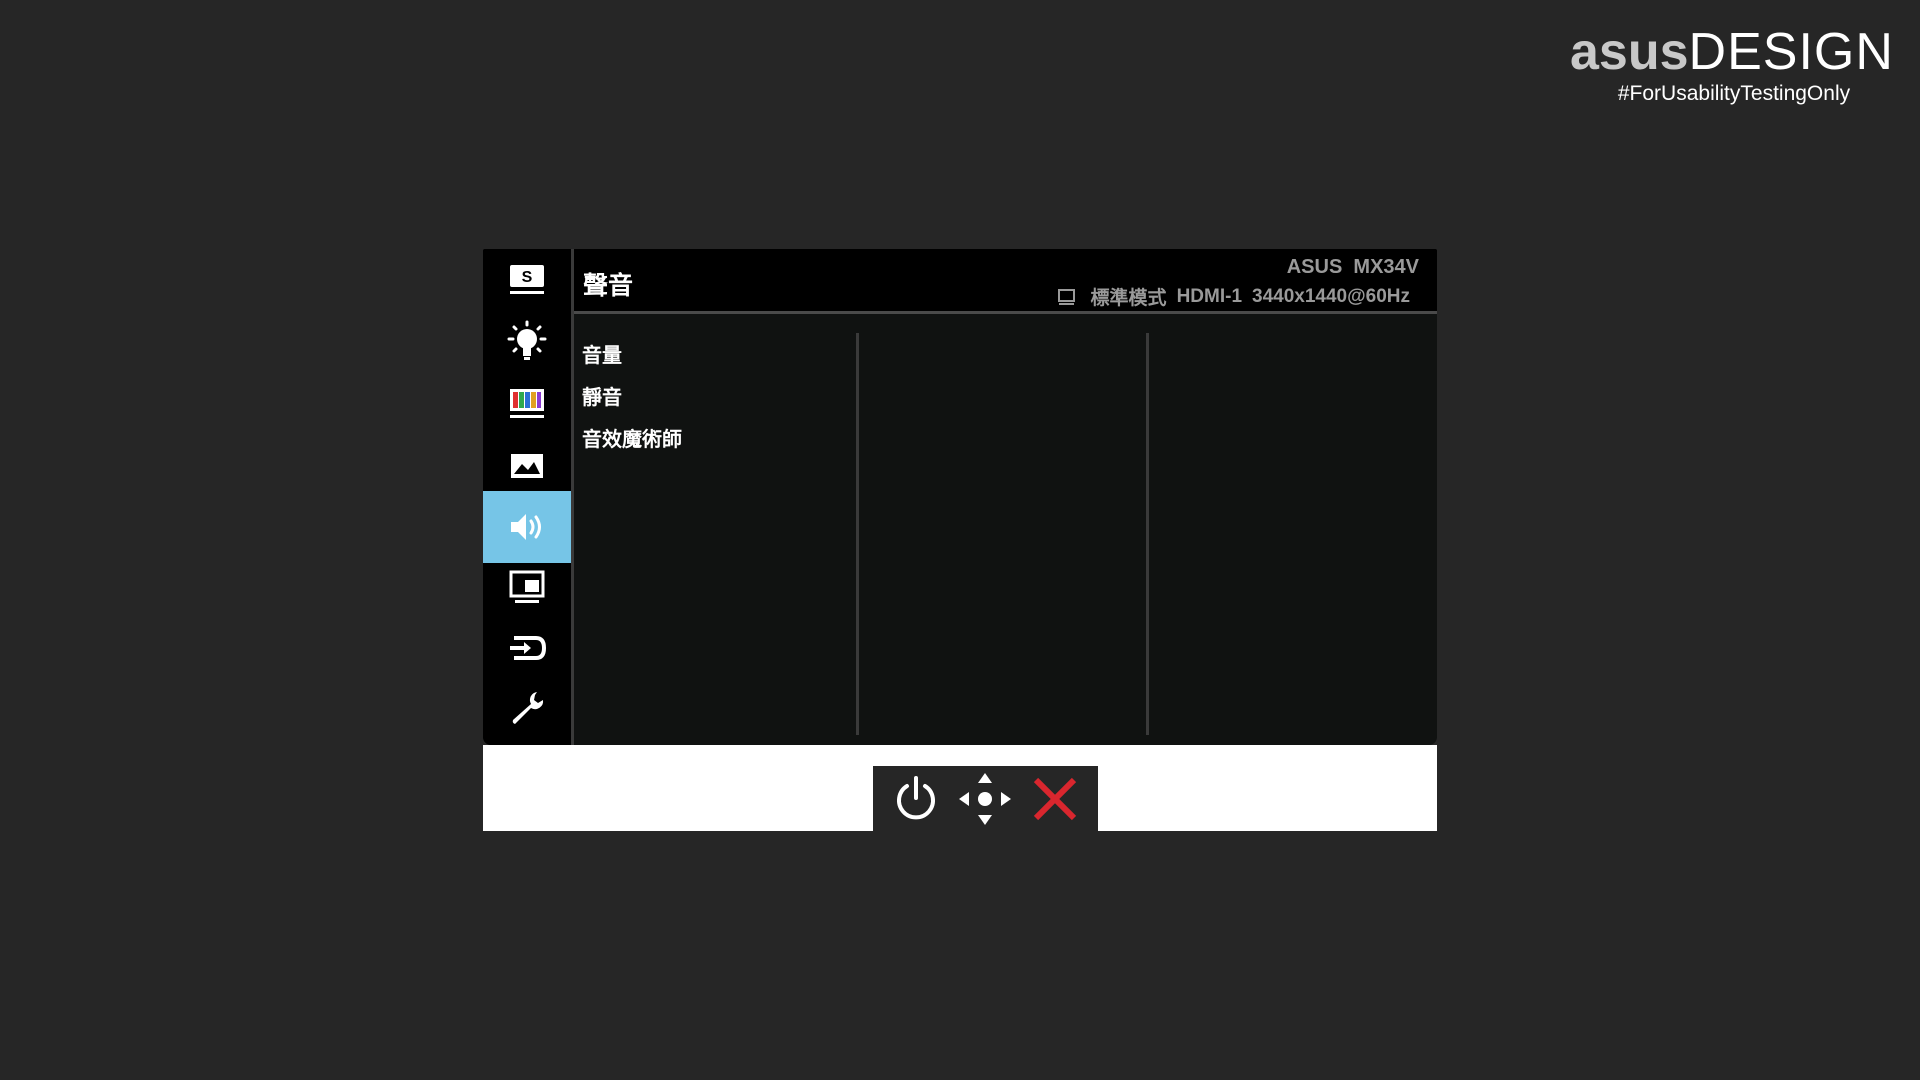 The height and width of the screenshot is (1080, 1920). What do you see at coordinates (1209, 296) in the screenshot?
I see `status-input: HDMI-1` at bounding box center [1209, 296].